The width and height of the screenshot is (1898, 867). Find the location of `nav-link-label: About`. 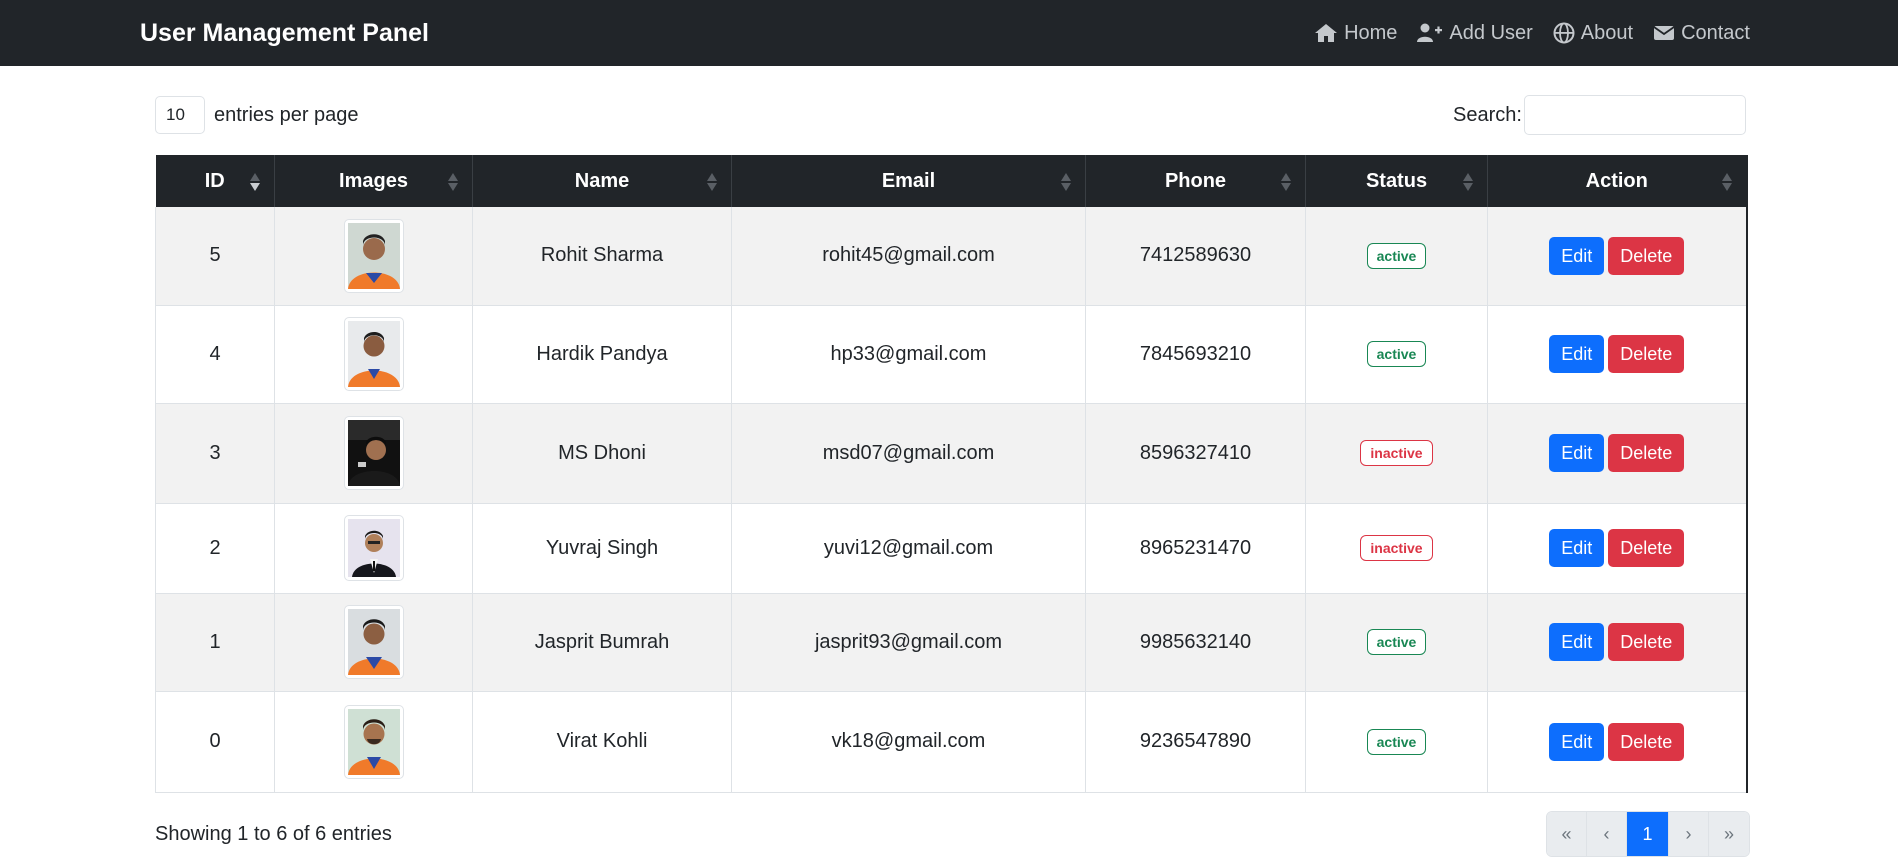

nav-link-label: About is located at coordinates (1607, 32).